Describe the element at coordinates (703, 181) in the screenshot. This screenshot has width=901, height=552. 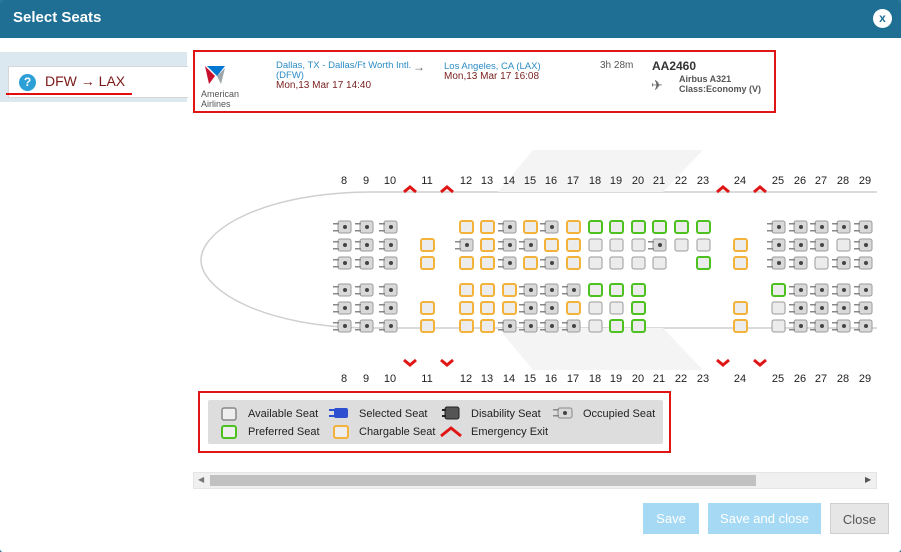
I see `row-number-top: 23` at that location.